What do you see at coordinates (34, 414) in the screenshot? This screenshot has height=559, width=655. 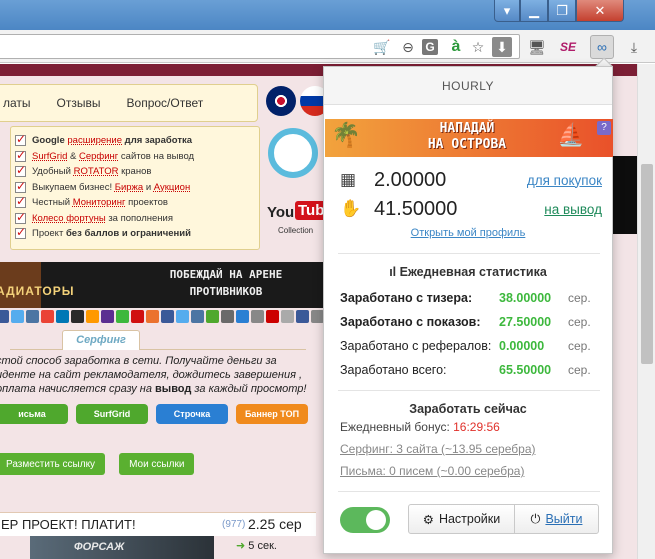 I see `letters-button: исьма` at bounding box center [34, 414].